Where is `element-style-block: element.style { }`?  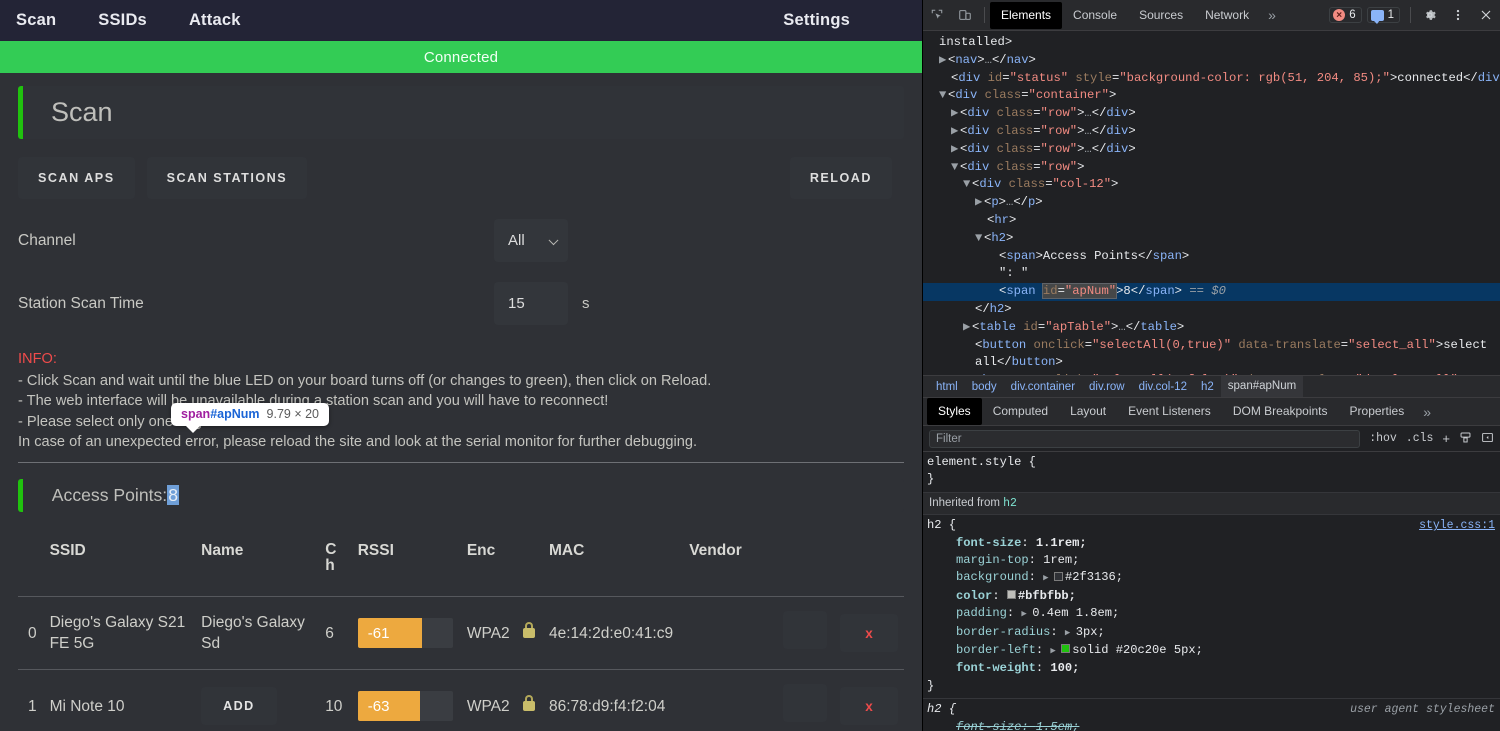
element-style-block: element.style { } is located at coordinates (1211, 472).